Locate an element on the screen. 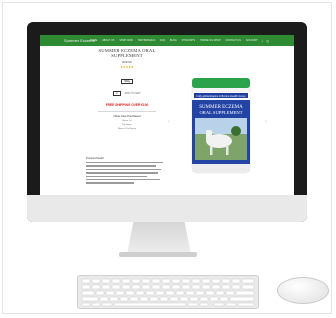  divider is located at coordinates (127, 111).